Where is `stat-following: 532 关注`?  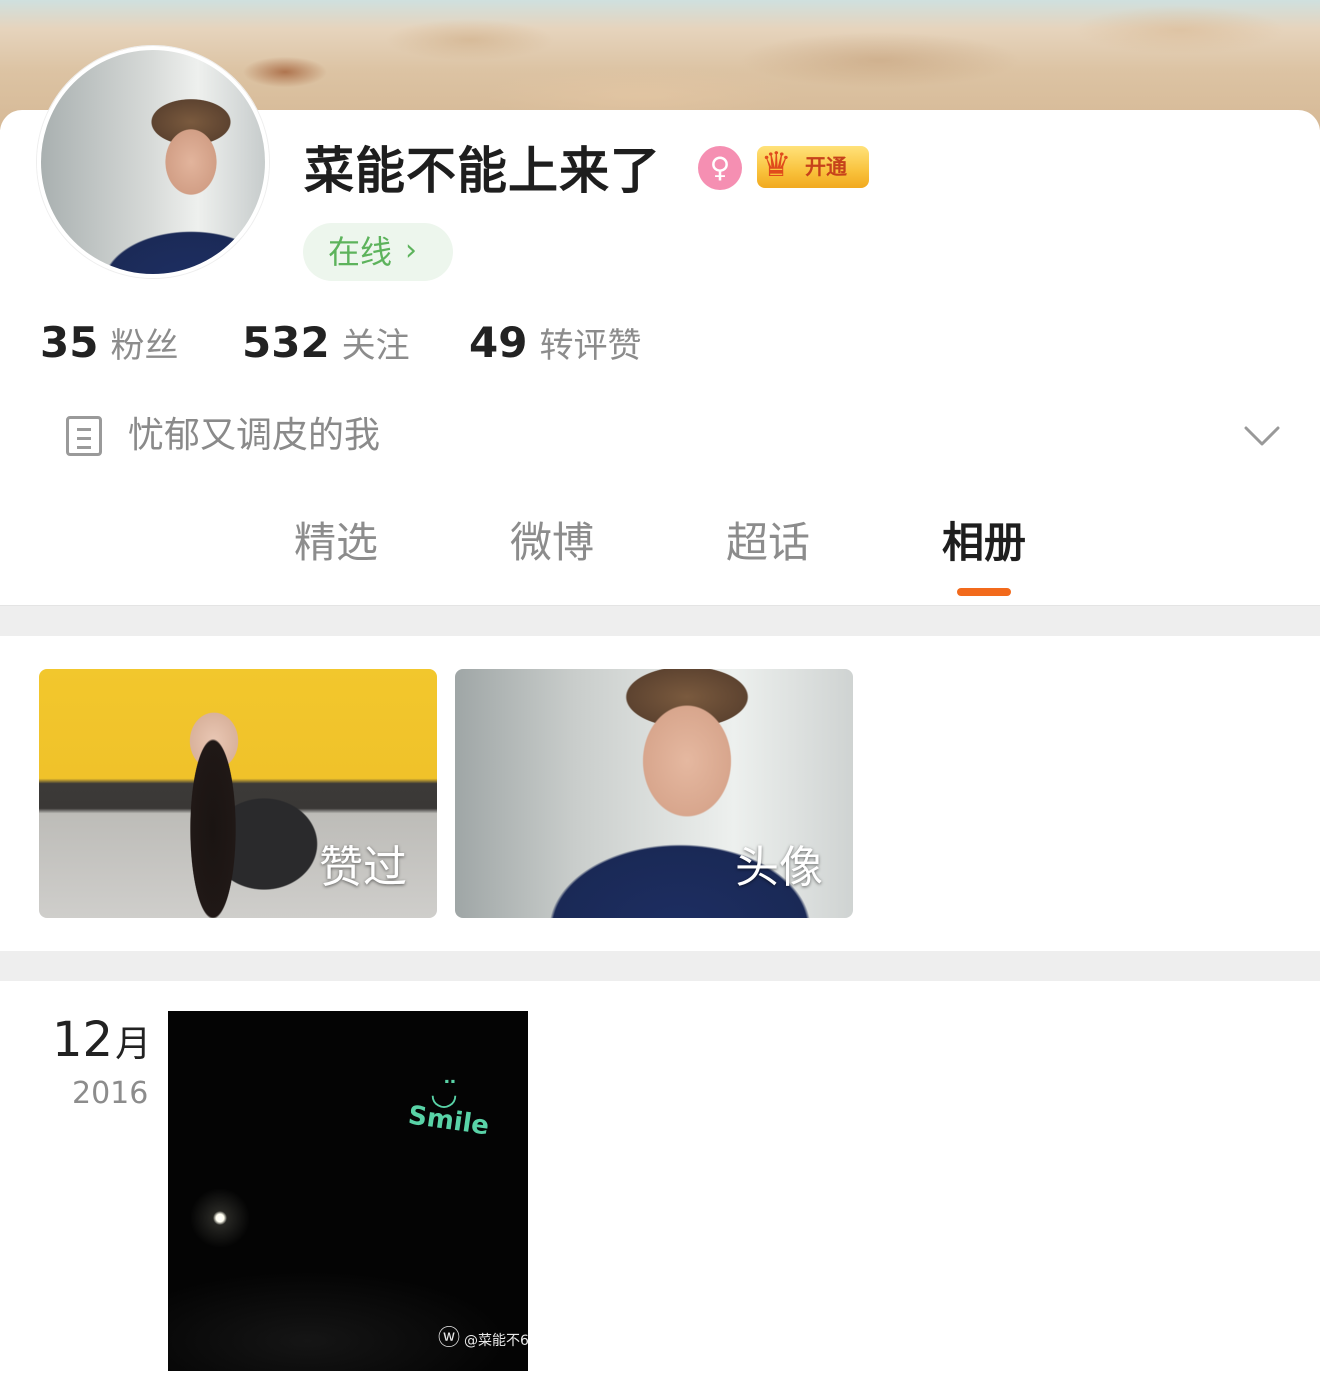
stat-following: 532 关注 is located at coordinates (326, 348).